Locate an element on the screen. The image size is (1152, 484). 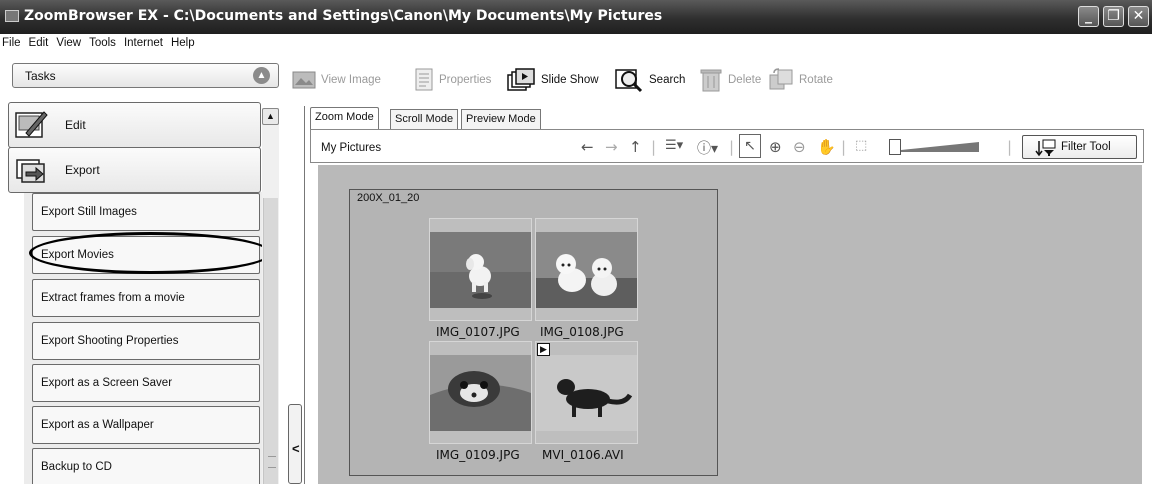
menu-view: View is located at coordinates (68, 41).